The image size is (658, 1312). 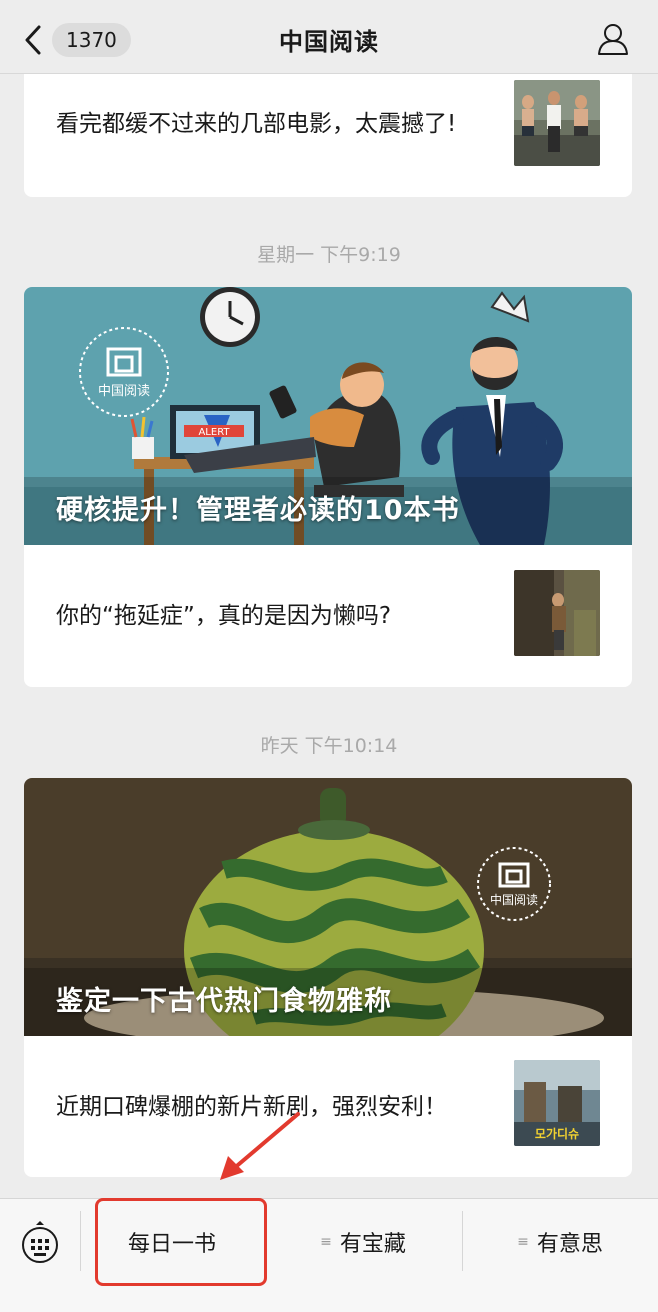 What do you see at coordinates (224, 616) in the screenshot?
I see `article-title: 你的“拖延症”，真的是因为懒吗?` at bounding box center [224, 616].